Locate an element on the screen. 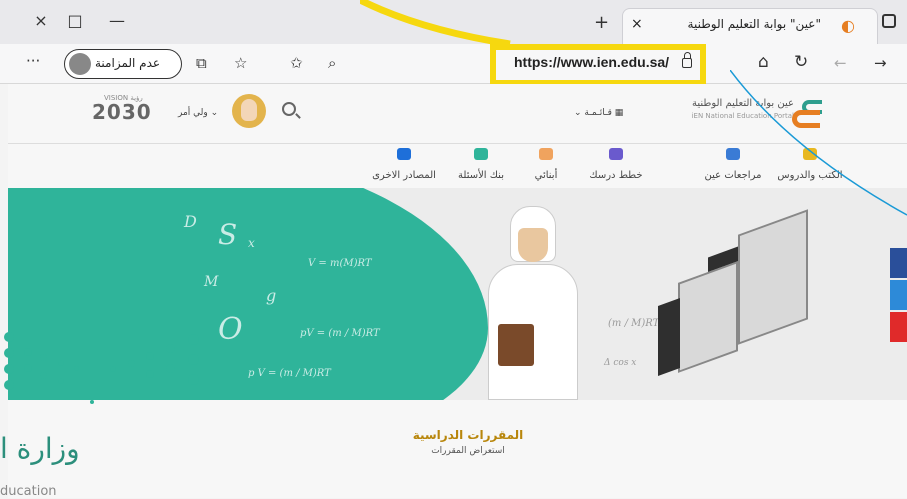 The image size is (907, 499). decor-symbol: g is located at coordinates (271, 295).